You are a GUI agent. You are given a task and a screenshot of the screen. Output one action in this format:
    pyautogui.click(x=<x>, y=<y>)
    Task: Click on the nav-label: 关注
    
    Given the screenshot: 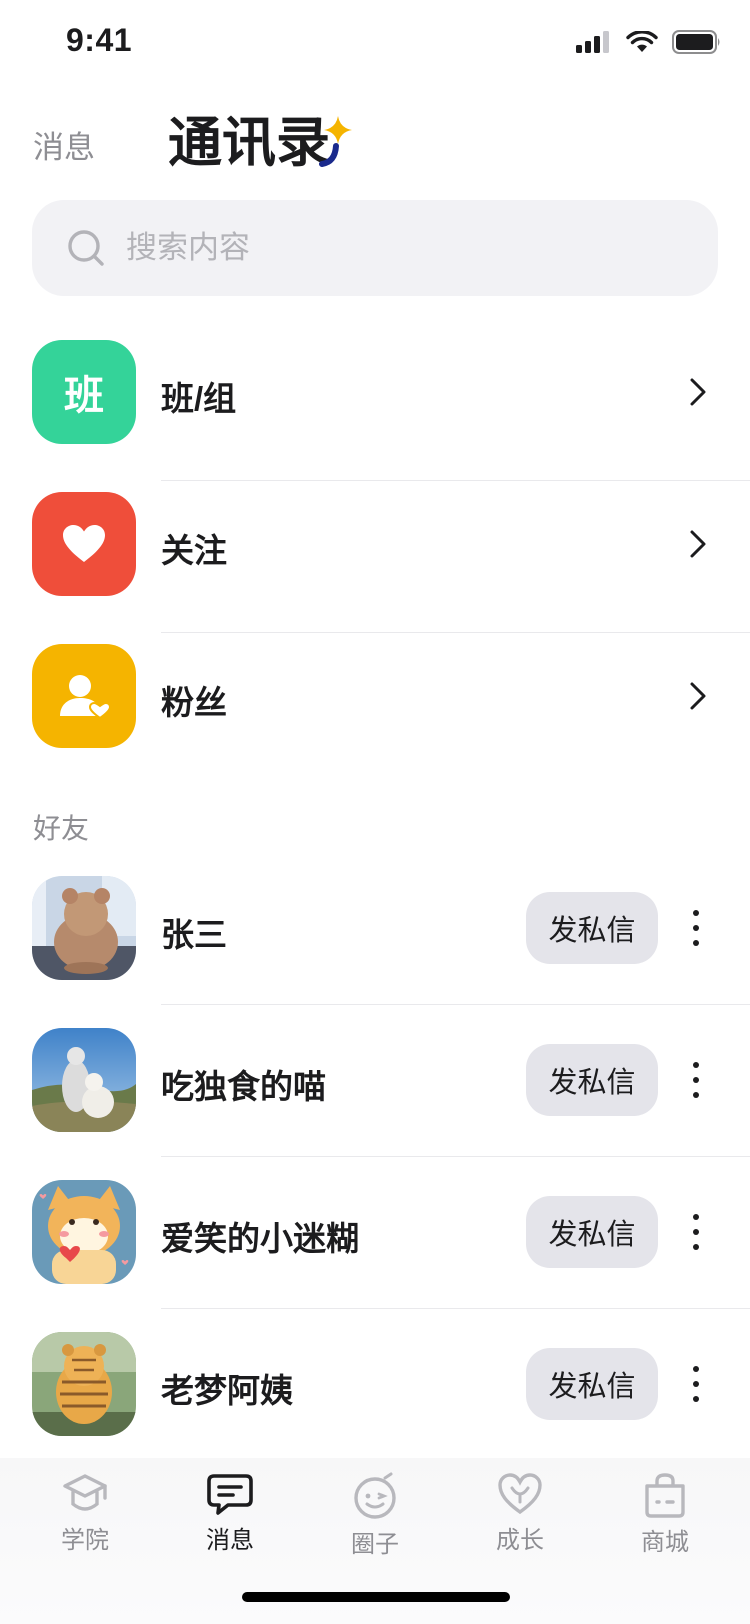 What is the action you would take?
    pyautogui.click(x=194, y=550)
    